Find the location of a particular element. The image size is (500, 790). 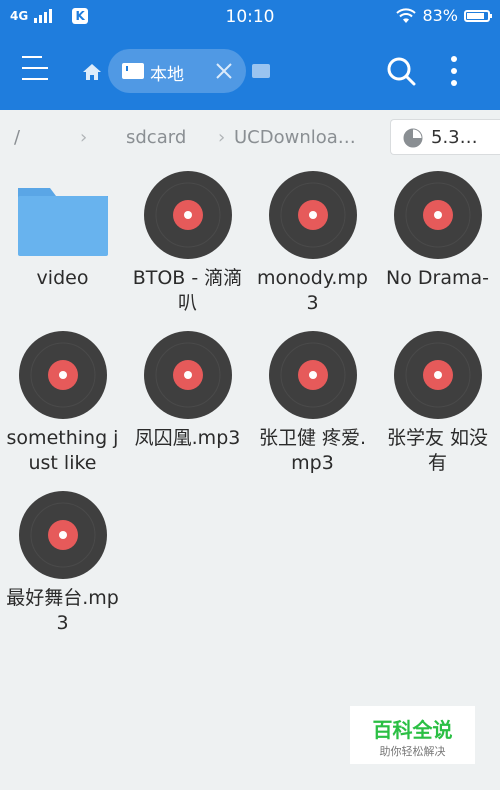

battery-icon is located at coordinates (478, 15).